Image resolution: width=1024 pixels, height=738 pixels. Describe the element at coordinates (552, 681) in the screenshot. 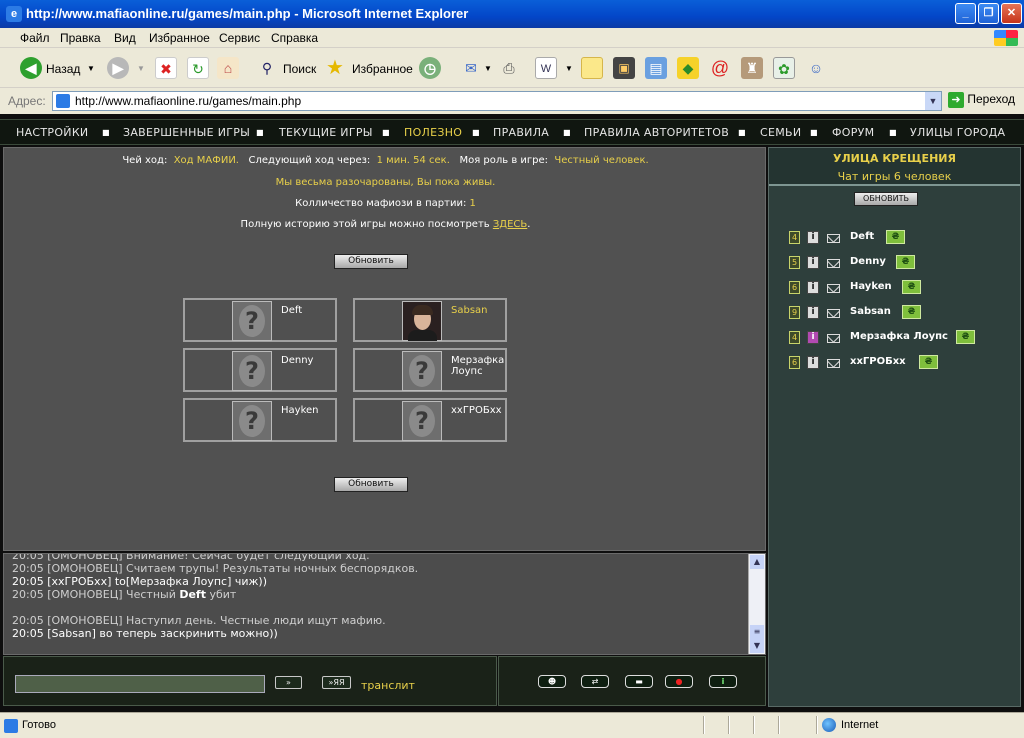

I see `smile-icon: ☻` at that location.